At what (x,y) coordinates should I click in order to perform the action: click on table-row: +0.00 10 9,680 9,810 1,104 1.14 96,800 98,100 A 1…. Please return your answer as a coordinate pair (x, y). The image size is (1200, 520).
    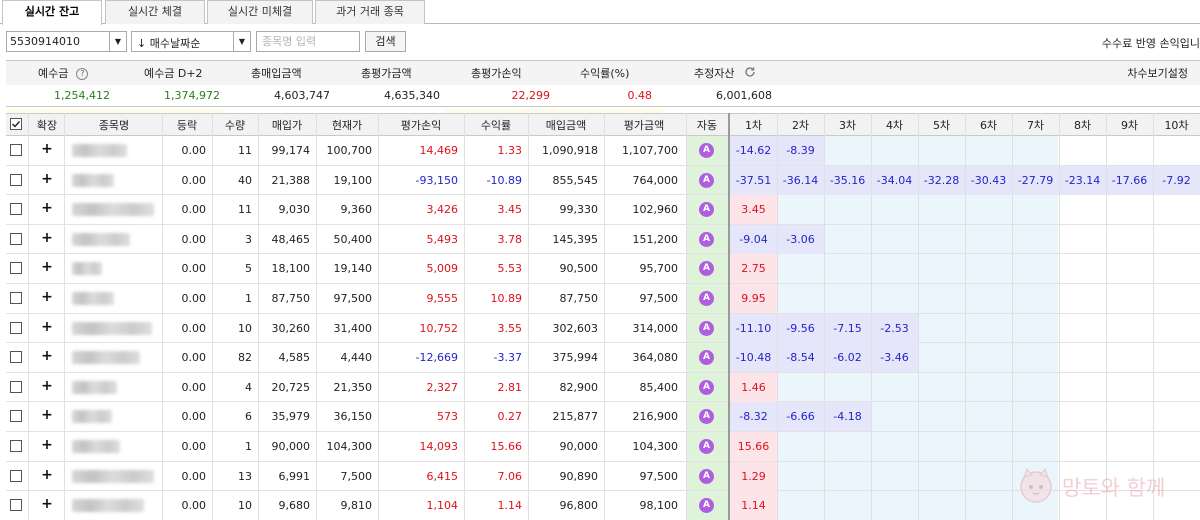
    Looking at the image, I should click on (603, 505).